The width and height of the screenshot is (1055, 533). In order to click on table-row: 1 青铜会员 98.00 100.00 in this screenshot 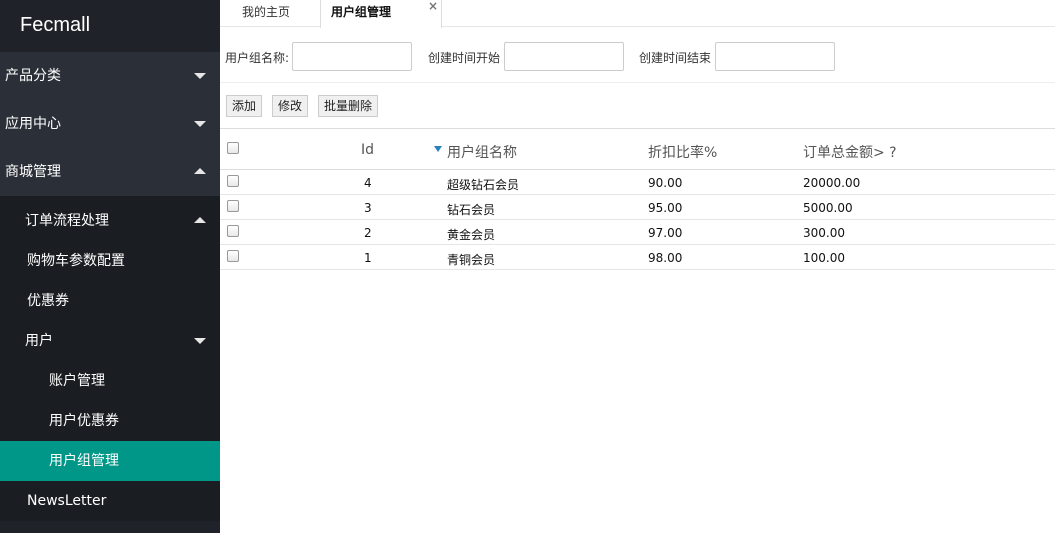, I will do `click(637, 257)`.